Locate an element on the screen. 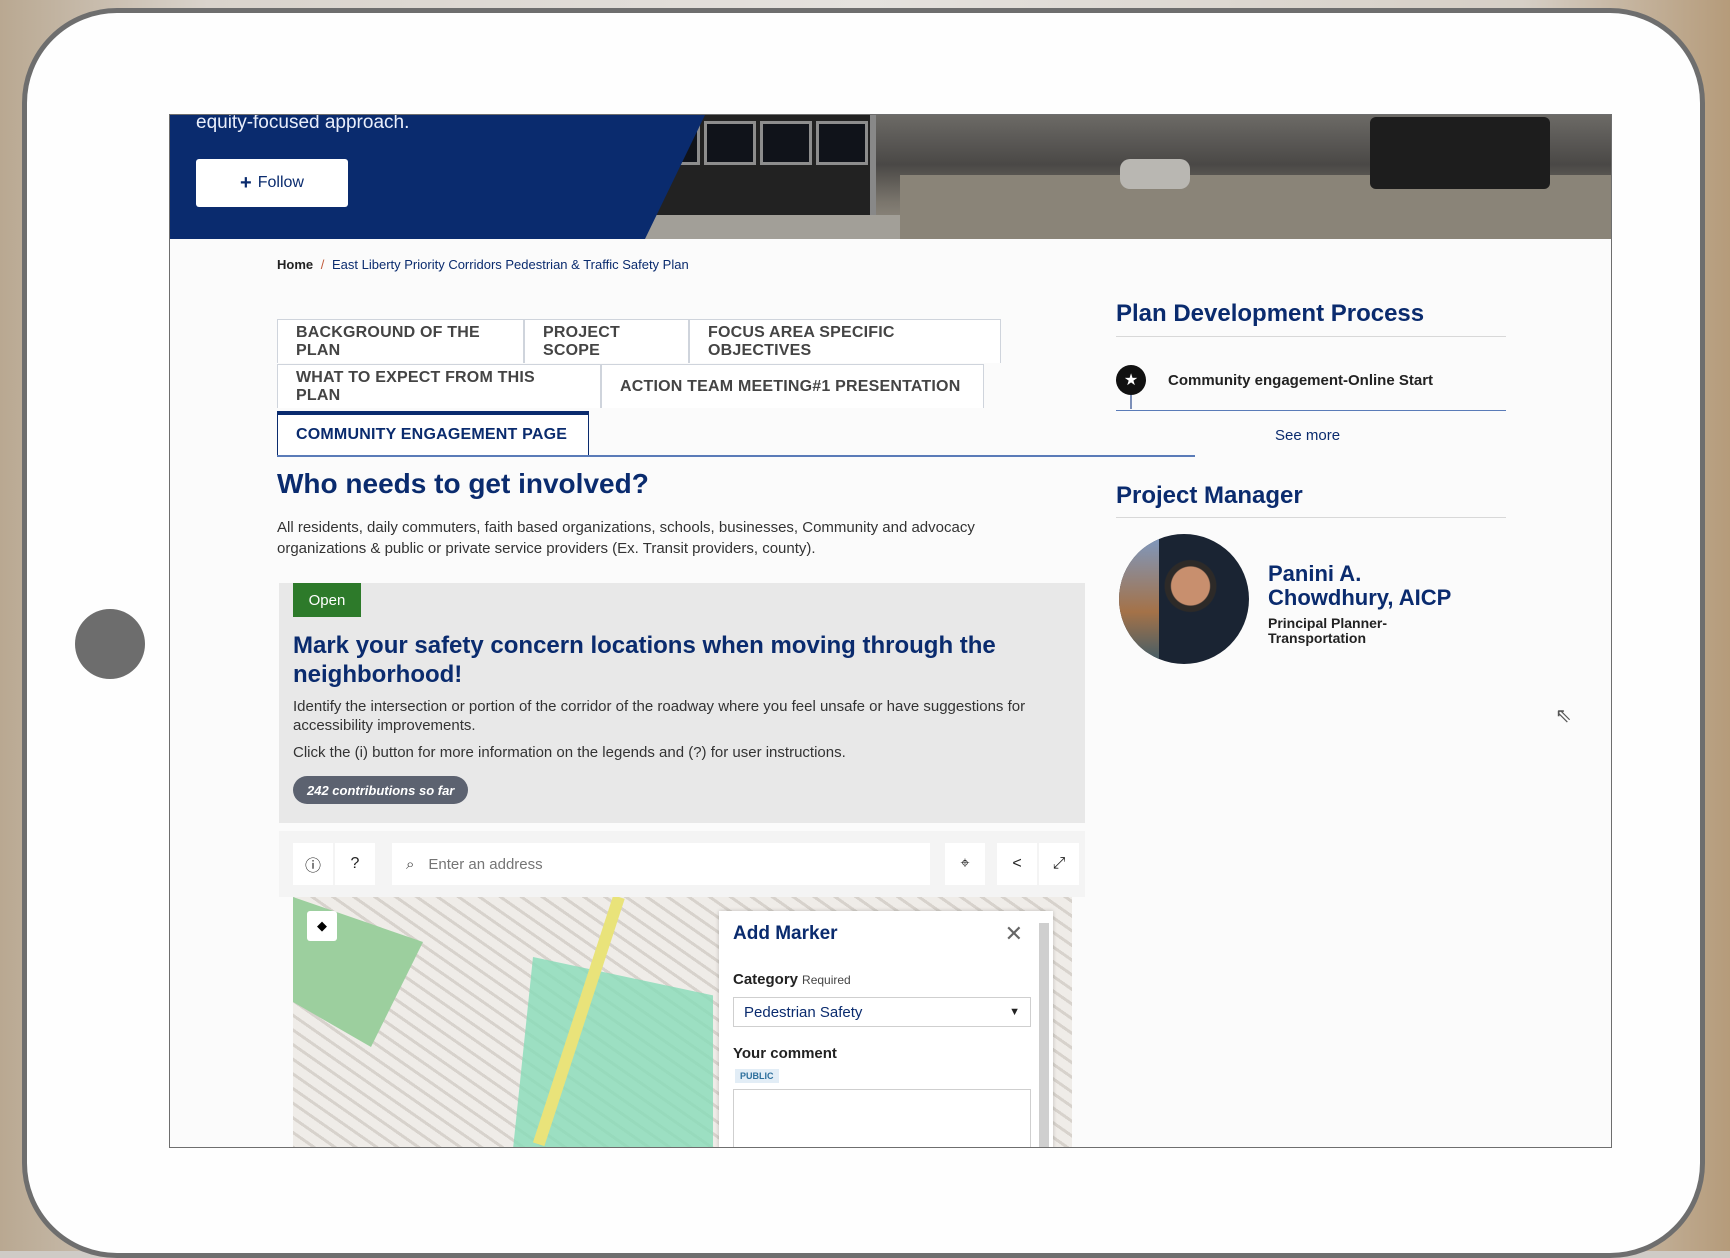 The width and height of the screenshot is (1730, 1258). project-manager-heading: Project Manager is located at coordinates (1209, 495).